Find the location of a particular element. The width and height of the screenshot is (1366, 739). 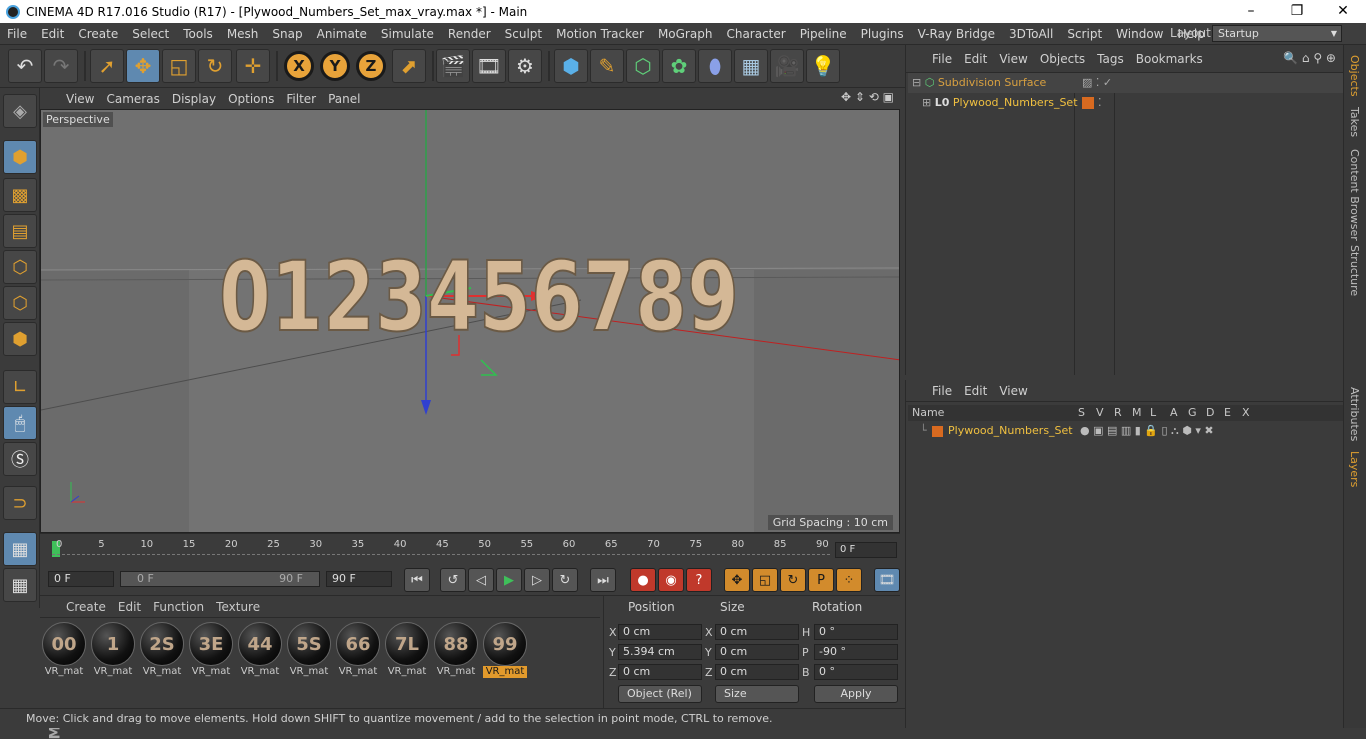

next-key-icon: ↻ is located at coordinates (565, 580).